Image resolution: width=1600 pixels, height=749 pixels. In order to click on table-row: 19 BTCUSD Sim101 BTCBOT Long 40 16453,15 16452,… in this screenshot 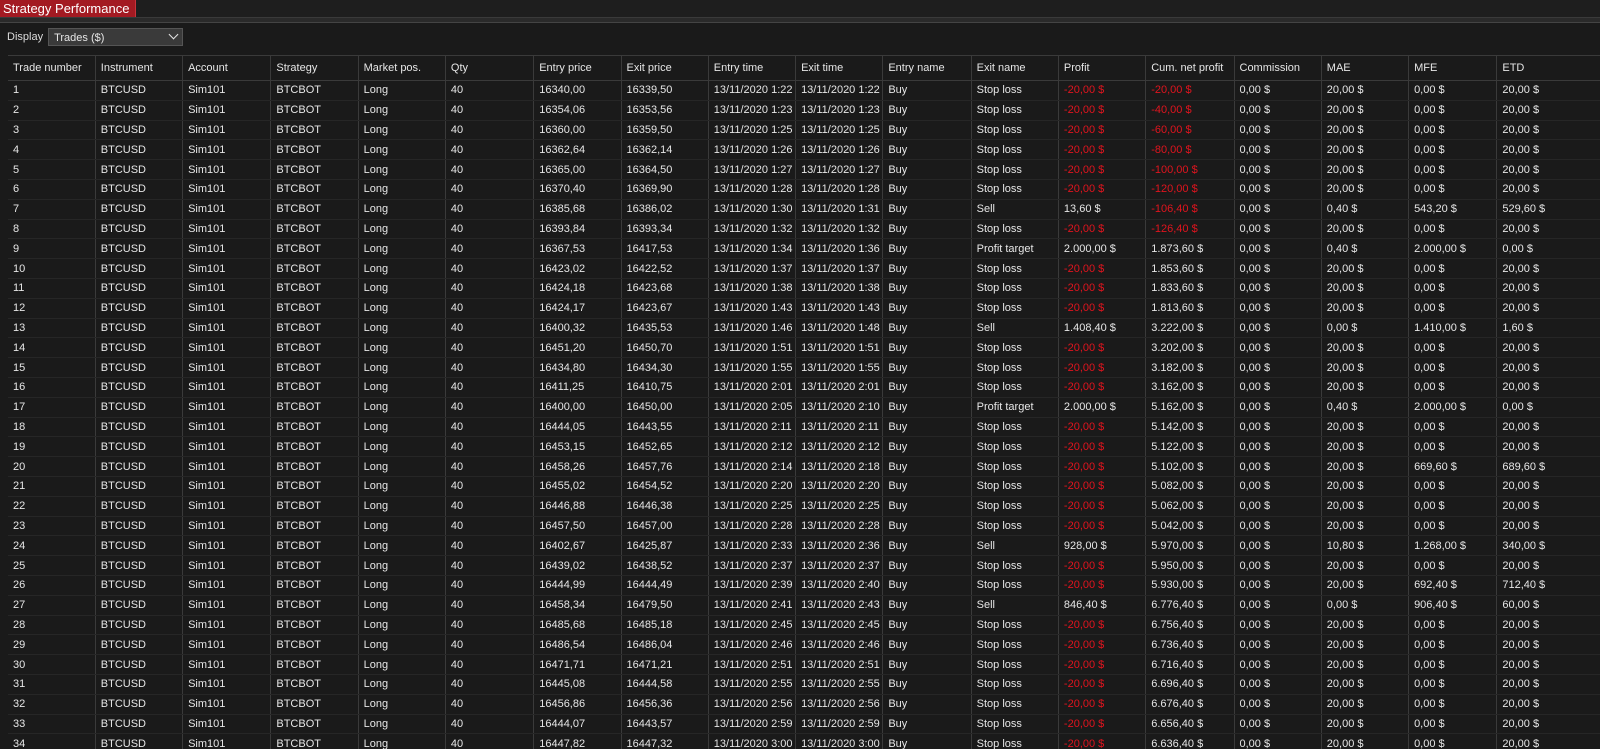, I will do `click(804, 447)`.